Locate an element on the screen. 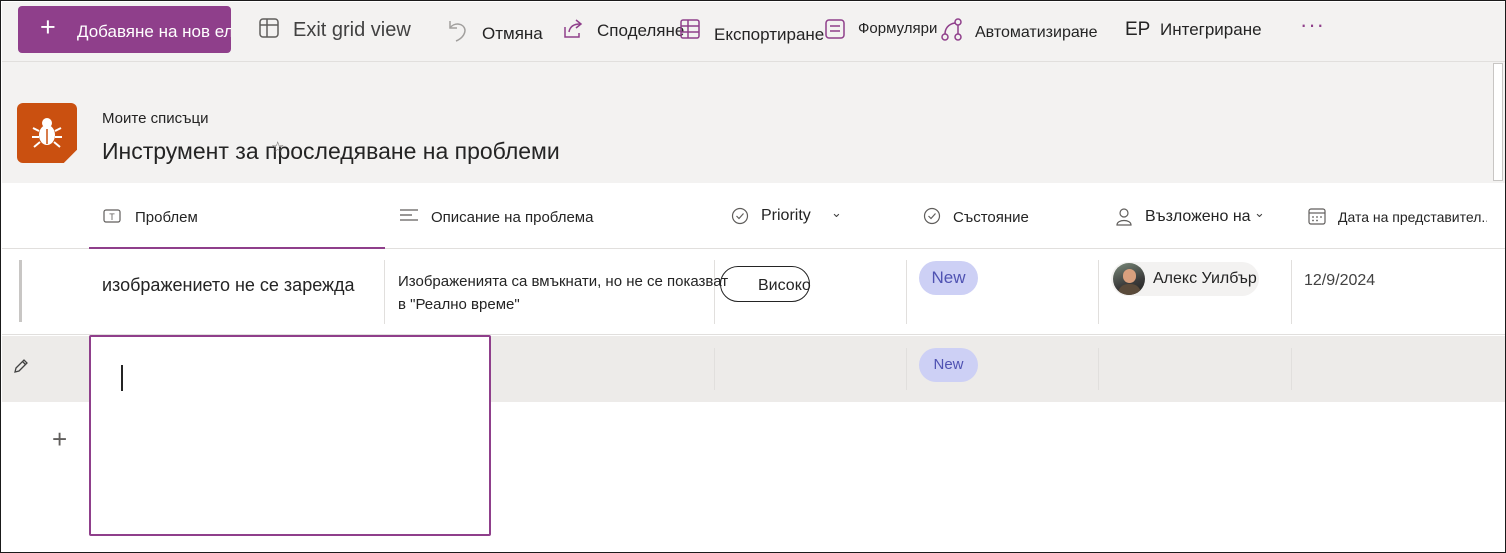  add-new-item-button: + Добавяне на нов елемент is located at coordinates (124, 29).